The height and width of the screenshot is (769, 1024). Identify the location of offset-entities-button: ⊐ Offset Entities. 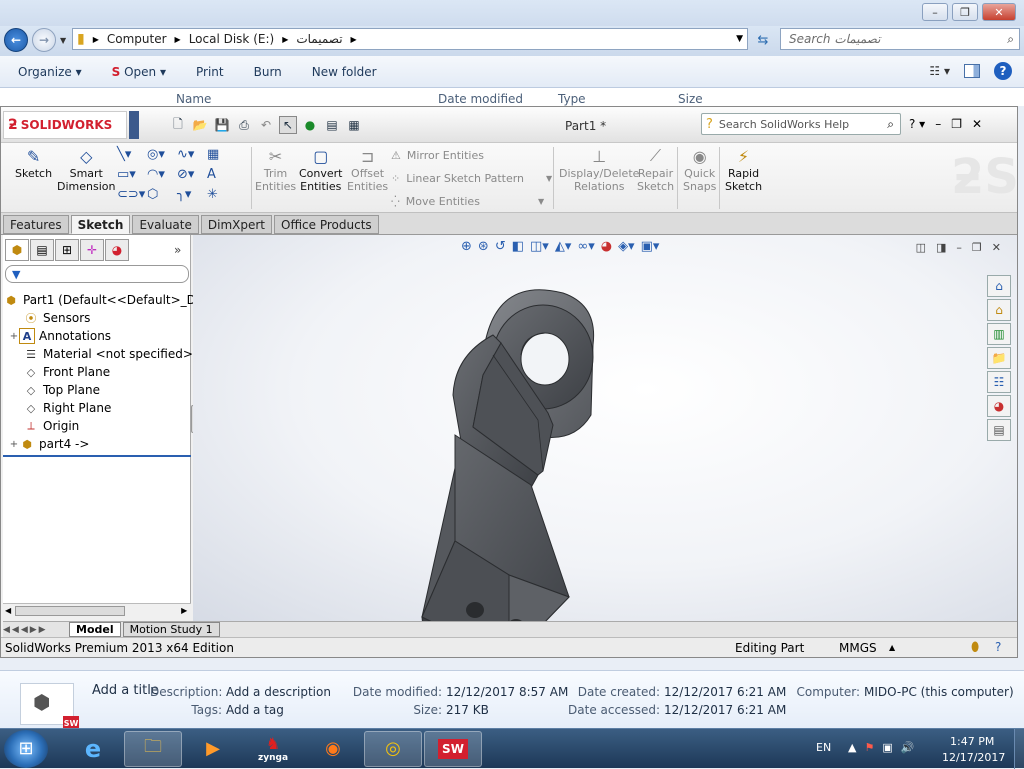
(367, 169).